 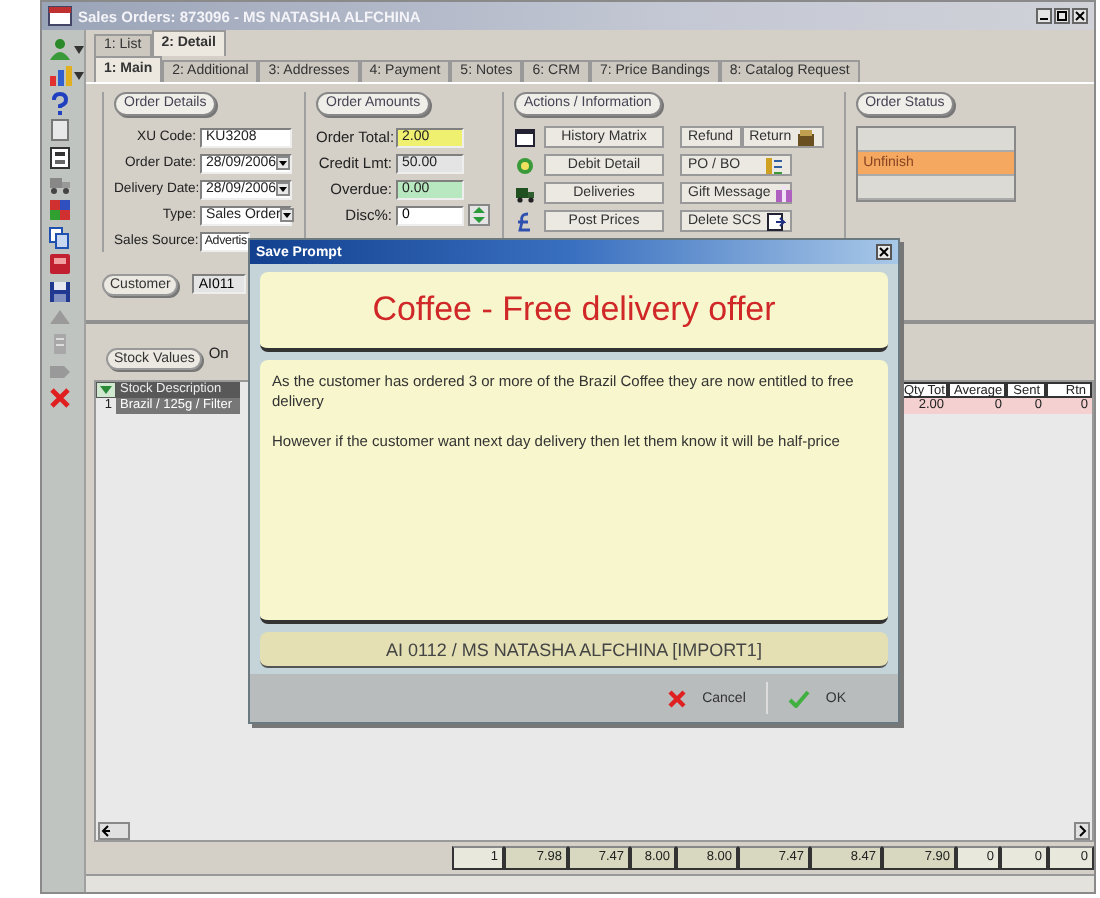 I want to click on grid-icon, so click(x=60, y=210).